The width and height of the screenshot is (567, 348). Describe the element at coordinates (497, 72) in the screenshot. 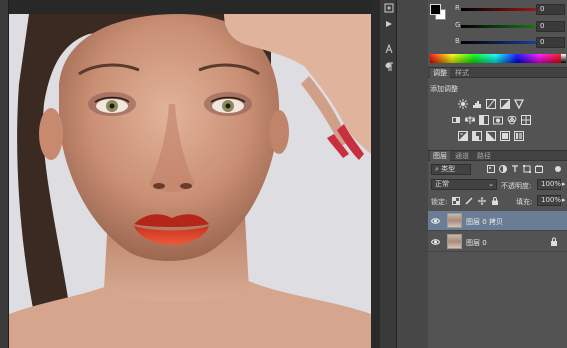

I see `adjustments-tabbar: 调整 样式` at that location.